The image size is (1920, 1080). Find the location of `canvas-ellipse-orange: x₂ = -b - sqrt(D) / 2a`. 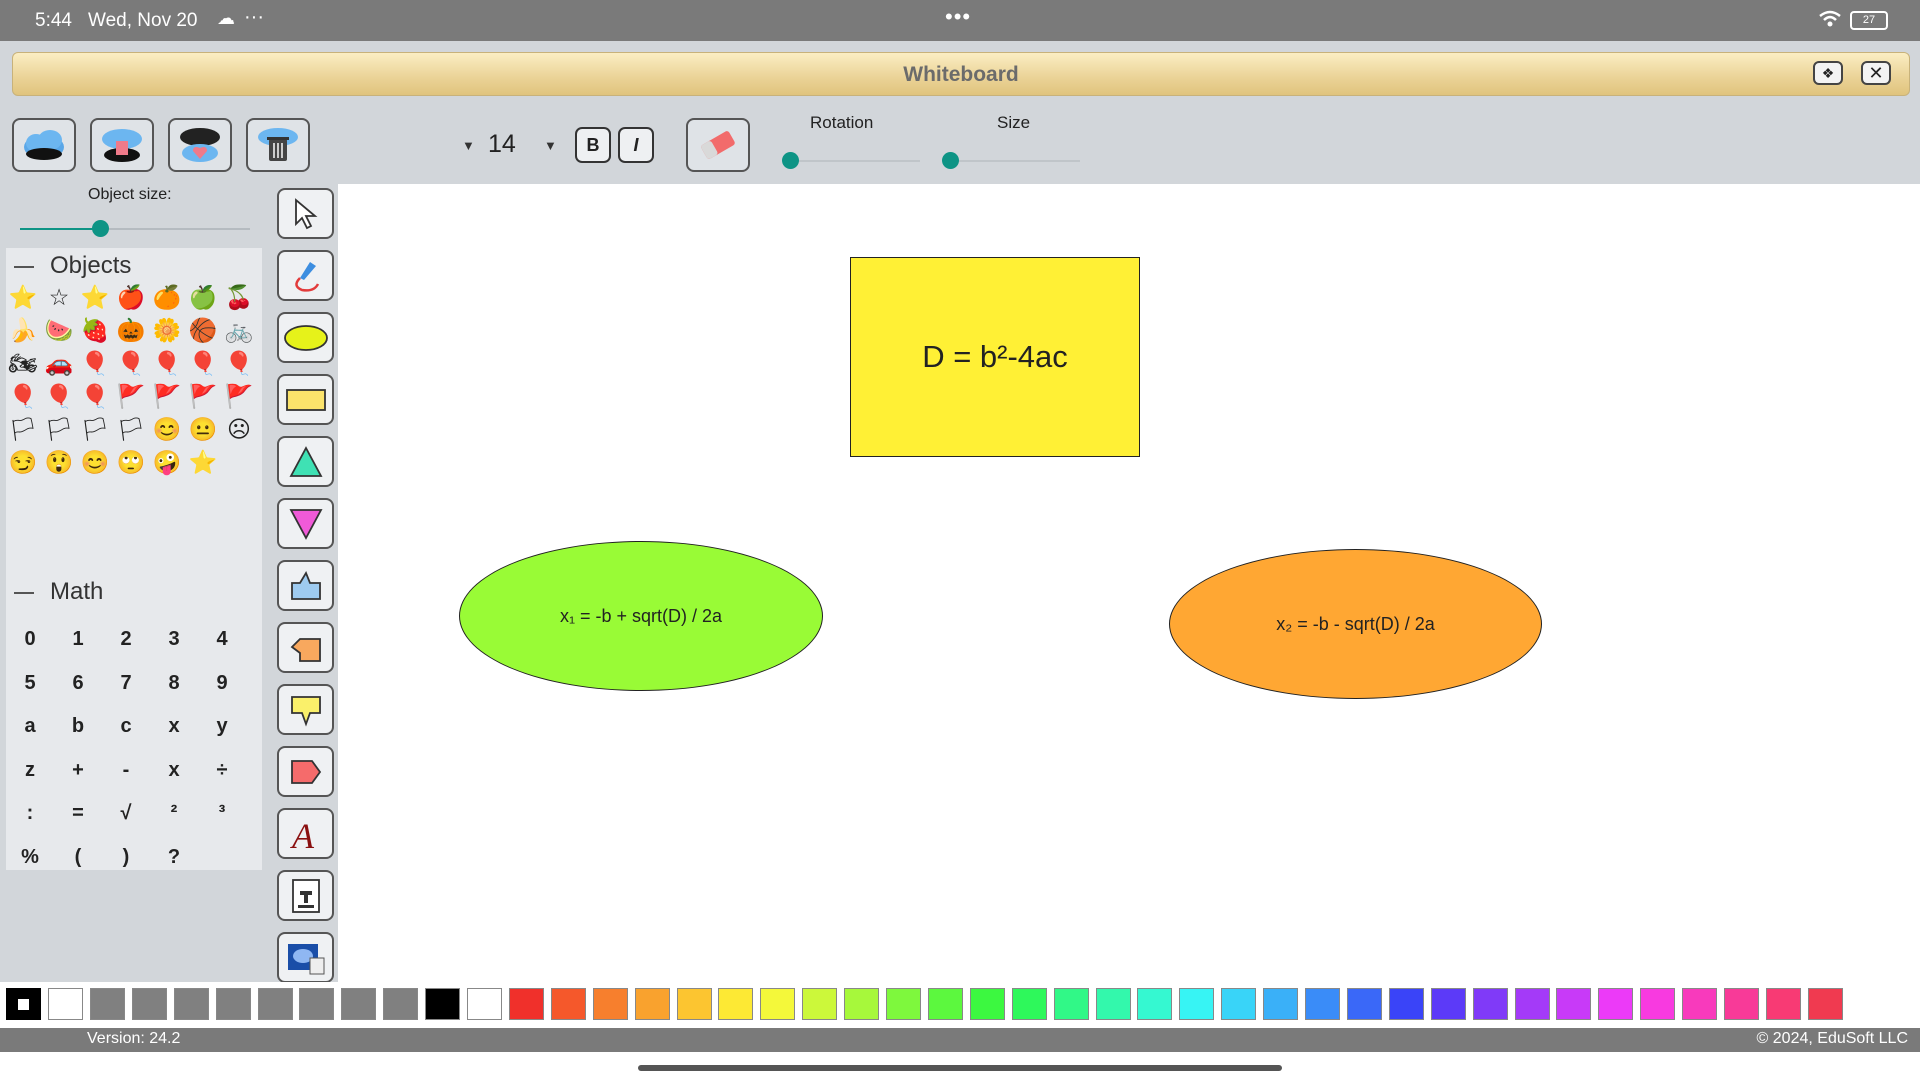

canvas-ellipse-orange: x₂ = -b - sqrt(D) / 2a is located at coordinates (1355, 624).